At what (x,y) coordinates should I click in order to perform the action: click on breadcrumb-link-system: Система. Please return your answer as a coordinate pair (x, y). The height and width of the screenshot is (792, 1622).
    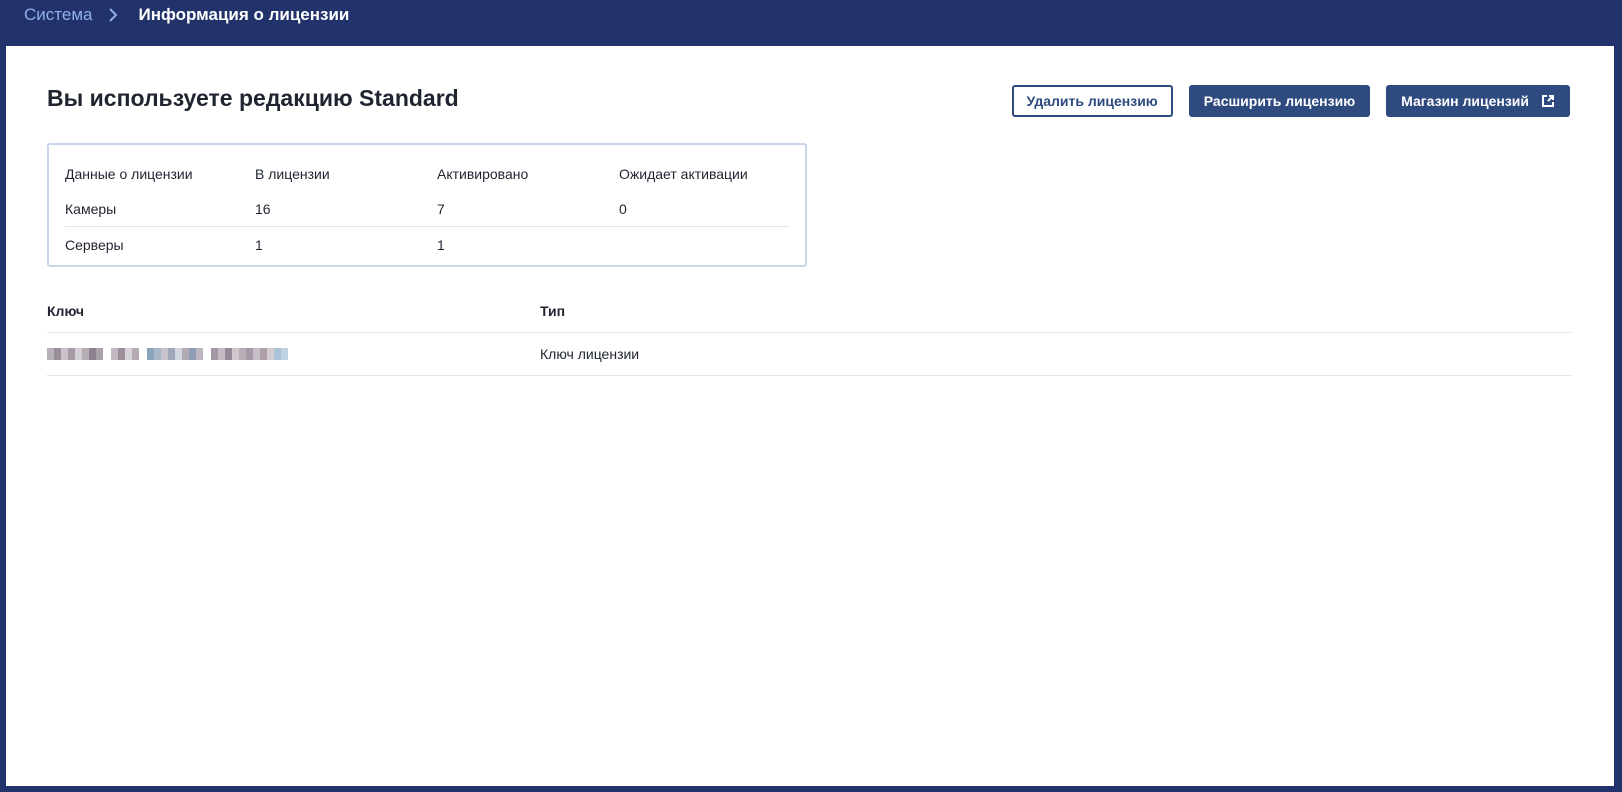
    Looking at the image, I should click on (58, 15).